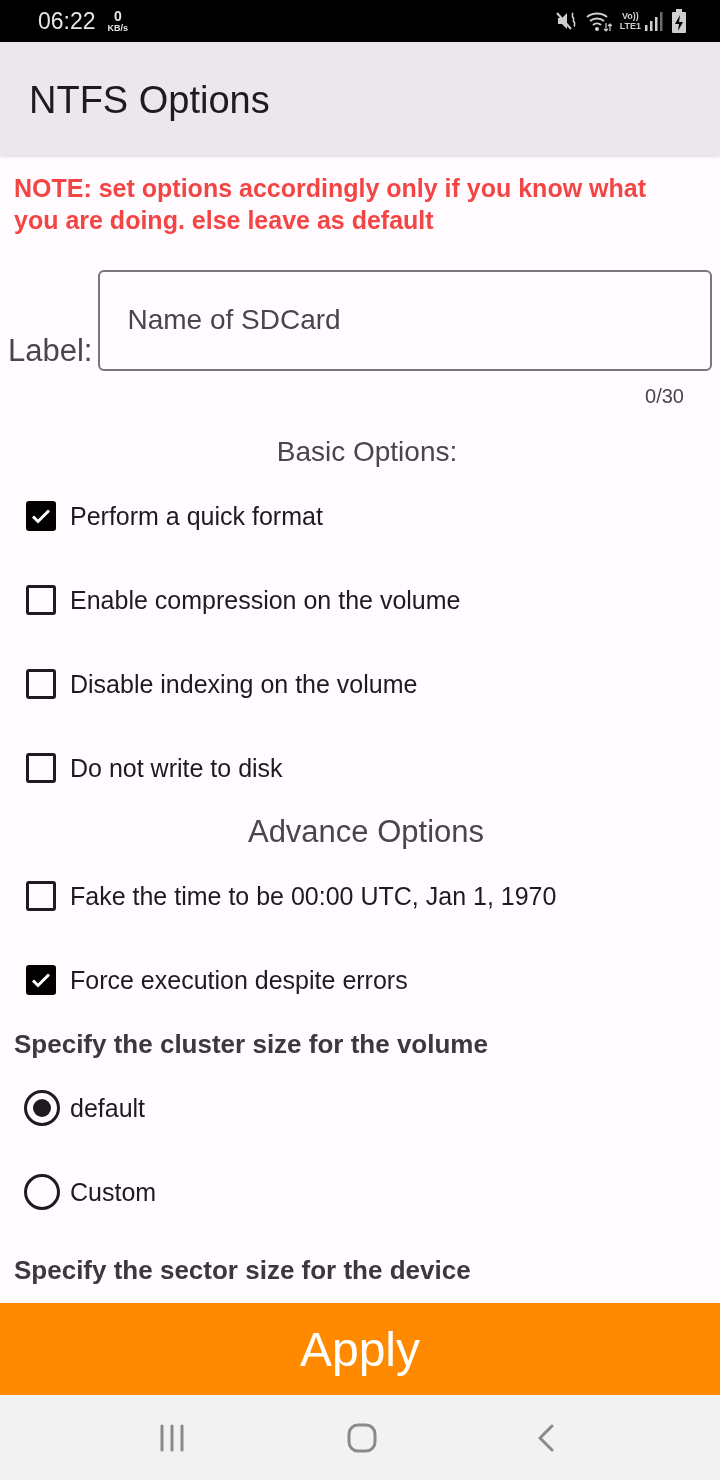 The height and width of the screenshot is (1480, 720). What do you see at coordinates (361, 1437) in the screenshot?
I see `home-icon` at bounding box center [361, 1437].